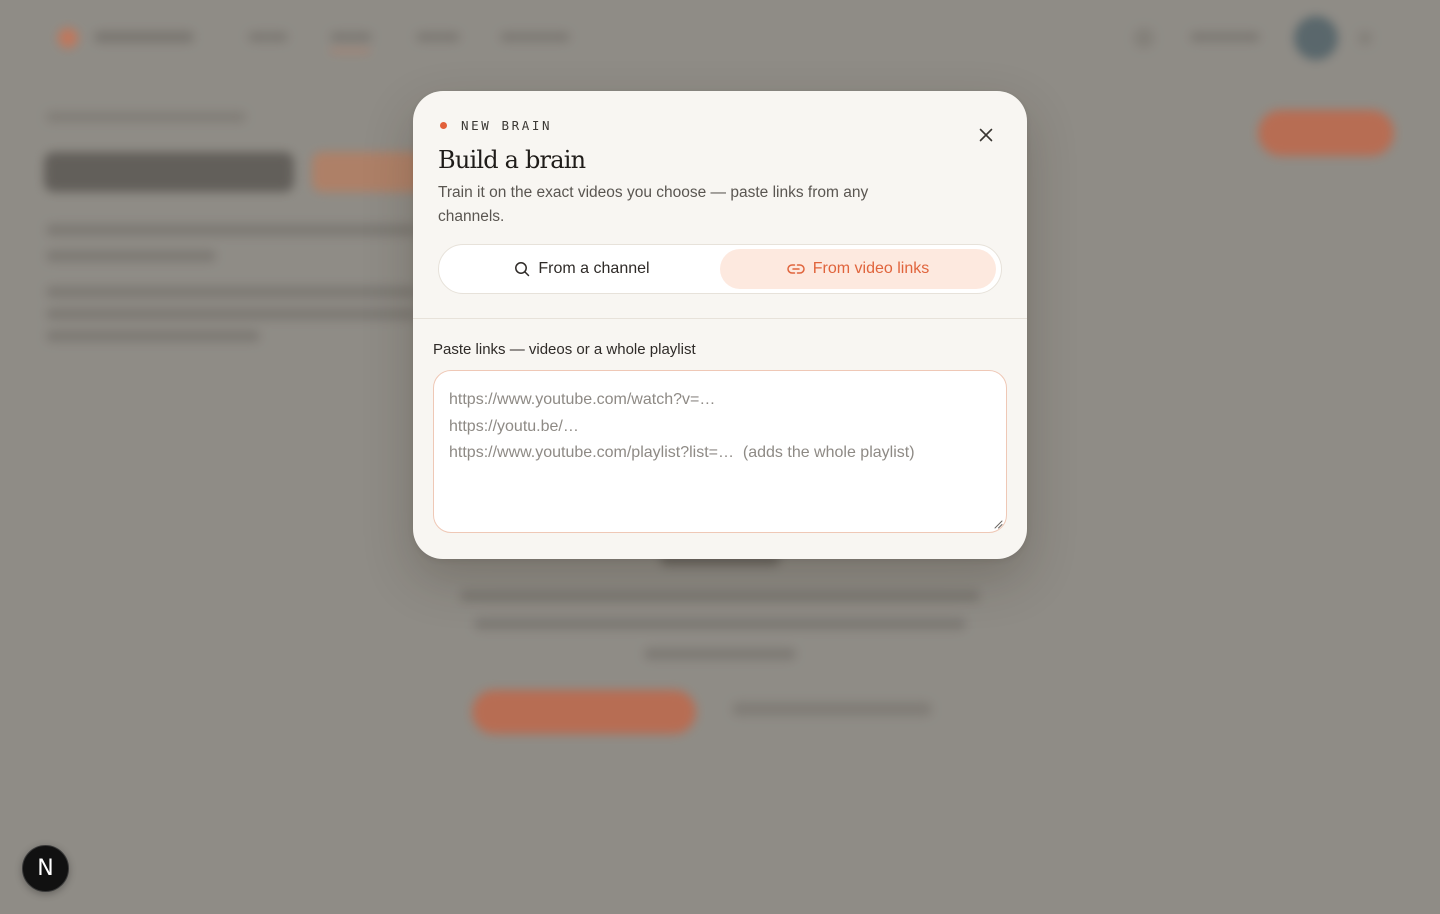 This screenshot has height=914, width=1440. Describe the element at coordinates (68, 38) in the screenshot. I see `background-logo-icon` at that location.